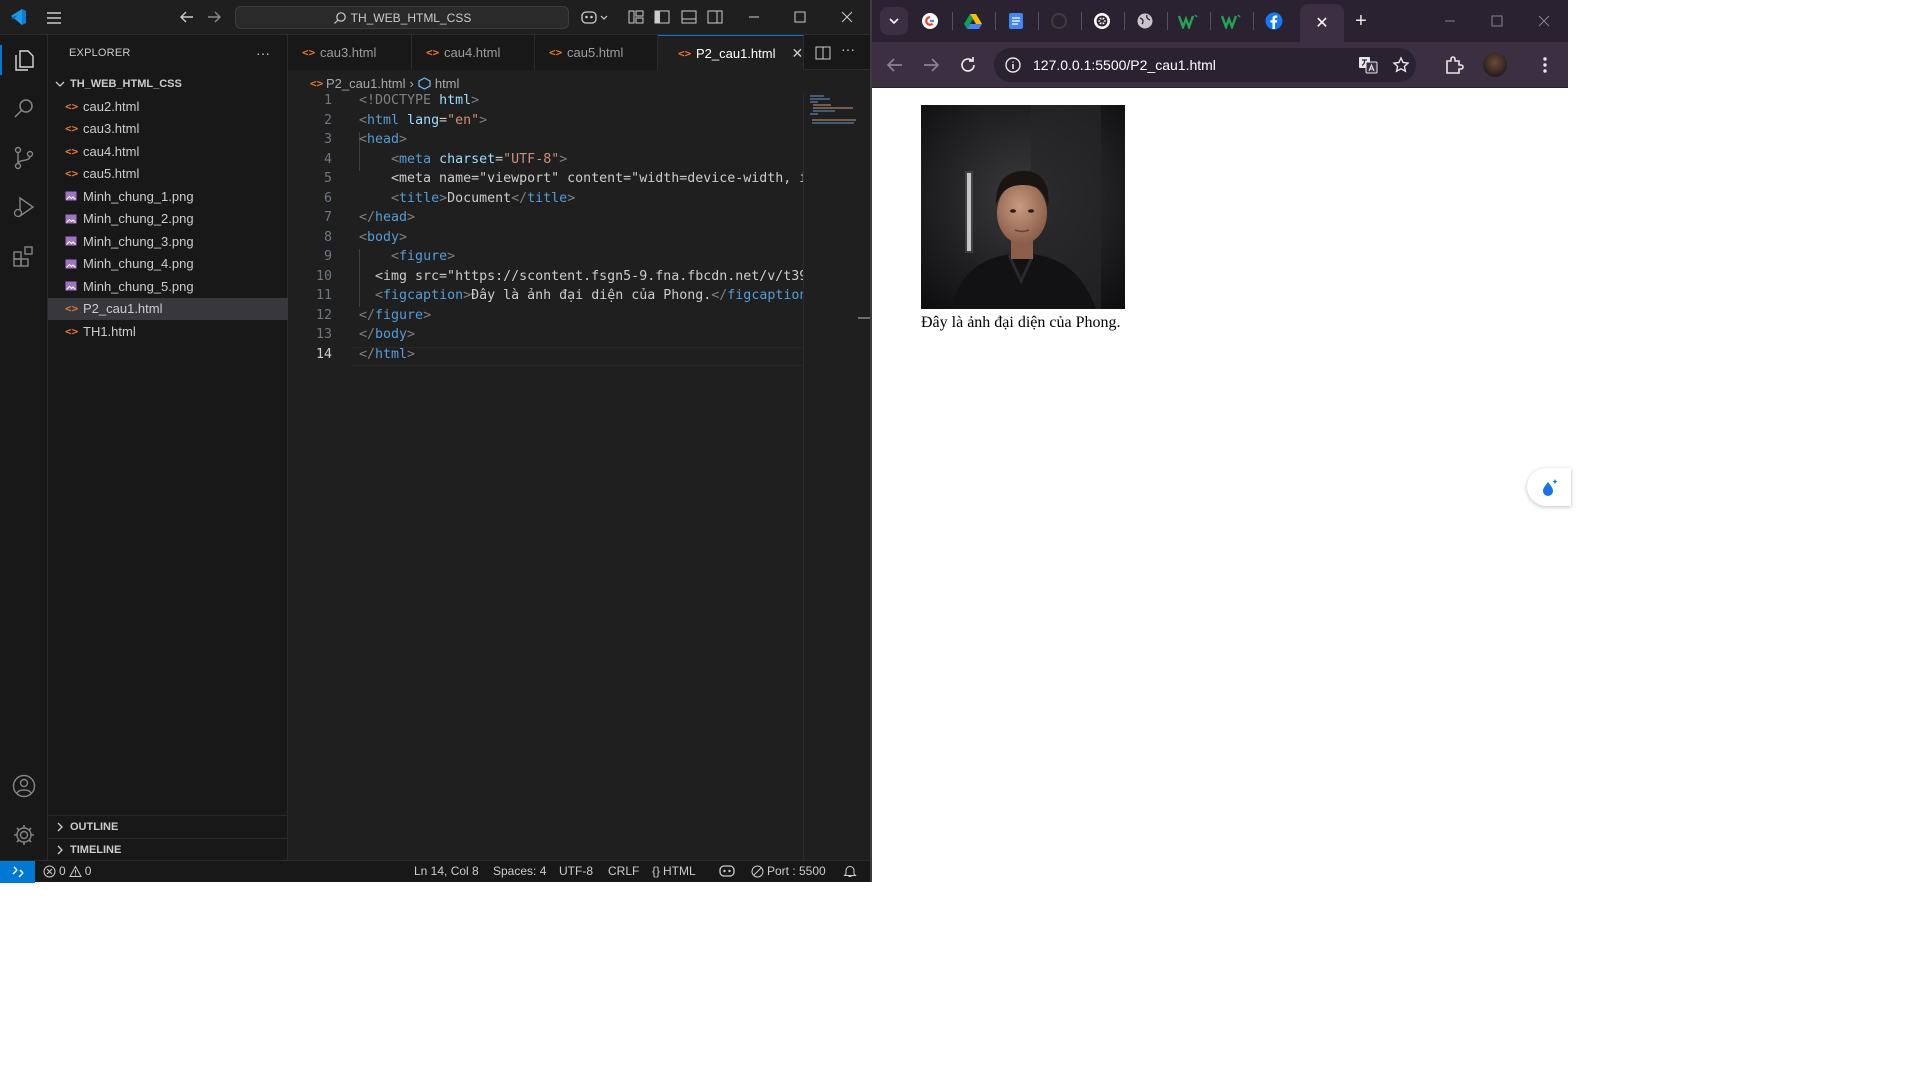 Image resolution: width=1920 pixels, height=1080 pixels. Describe the element at coordinates (674, 871) in the screenshot. I see `language-mode: {} HTML` at that location.